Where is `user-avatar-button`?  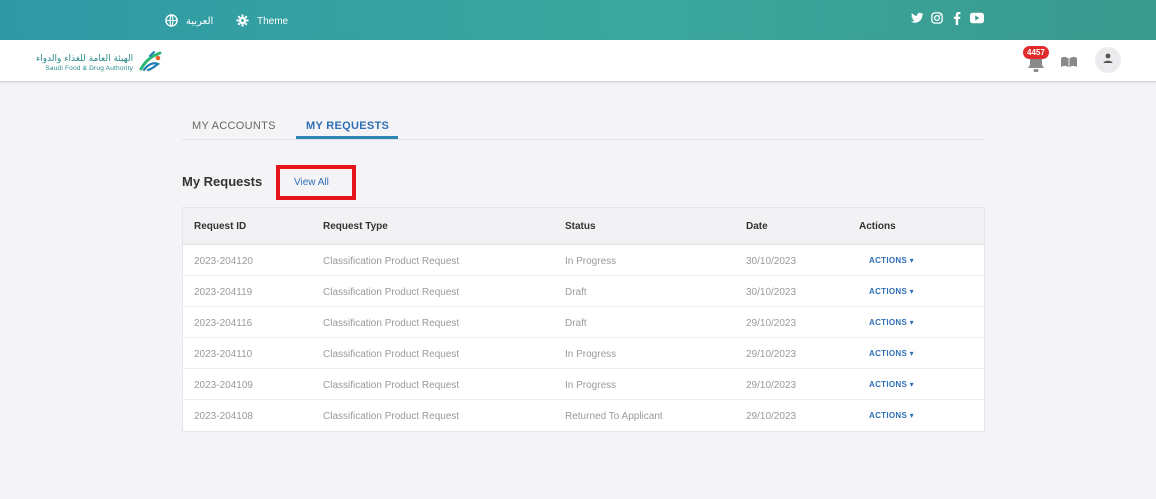 user-avatar-button is located at coordinates (1108, 60).